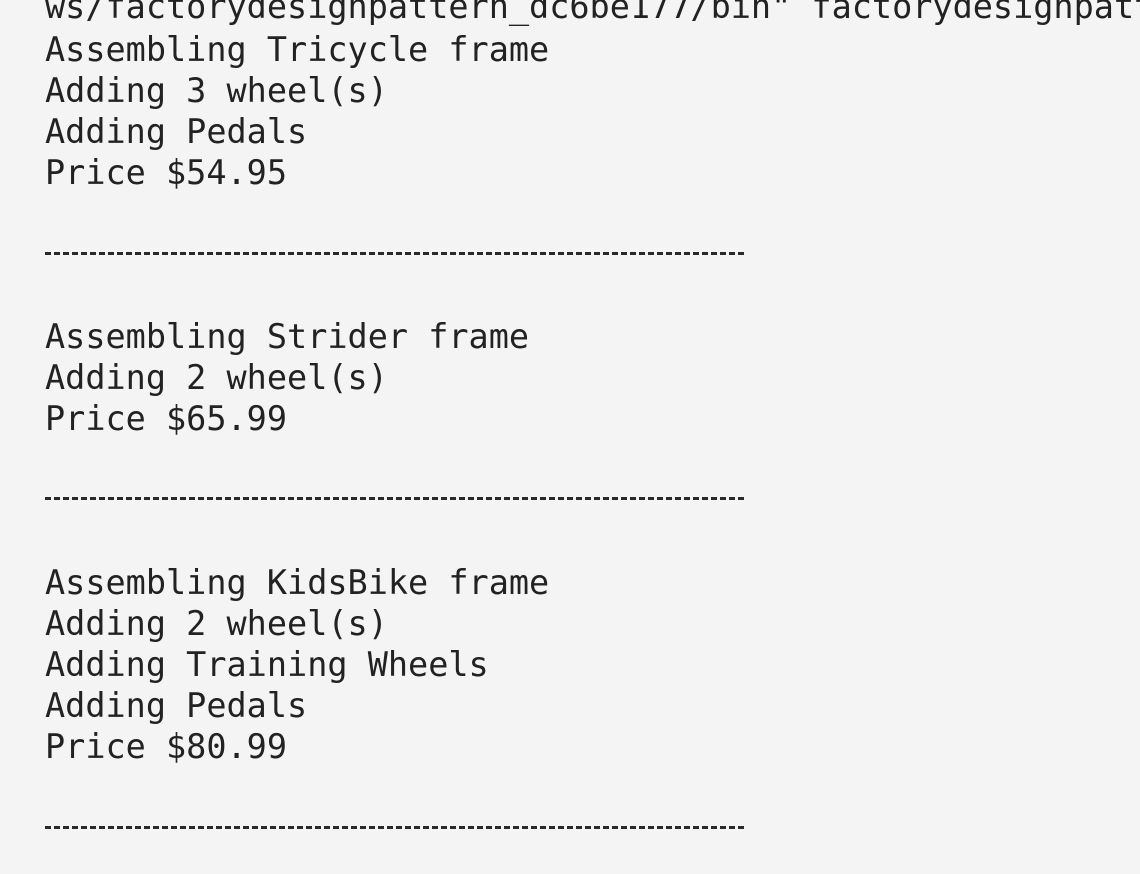  Describe the element at coordinates (166, 418) in the screenshot. I see `price-line: Price $65.99` at that location.